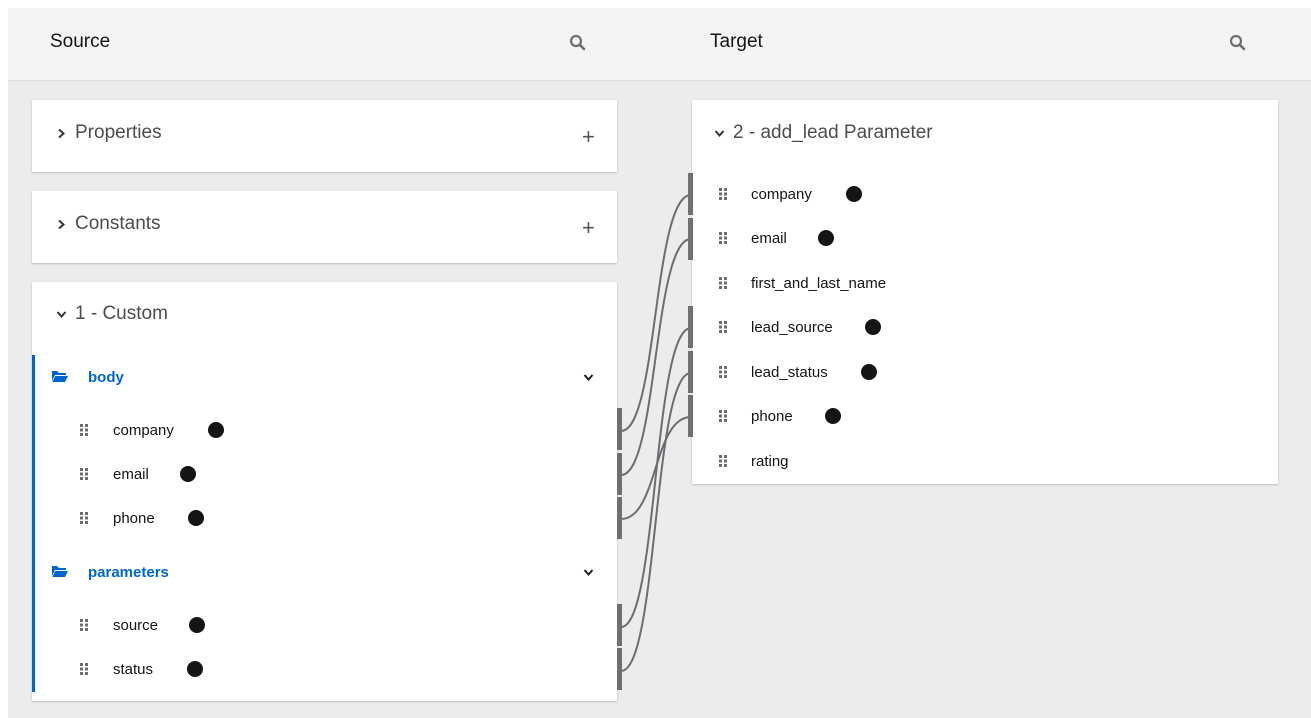  What do you see at coordinates (324, 136) in the screenshot?
I see `properties-panel: Properties +` at bounding box center [324, 136].